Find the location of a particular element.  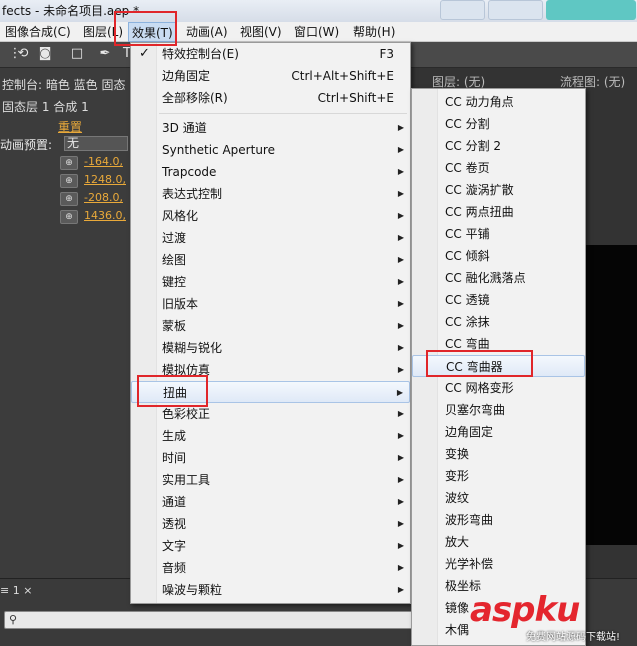

distort-submenu-item: CC 网格变形 is located at coordinates (498, 388).